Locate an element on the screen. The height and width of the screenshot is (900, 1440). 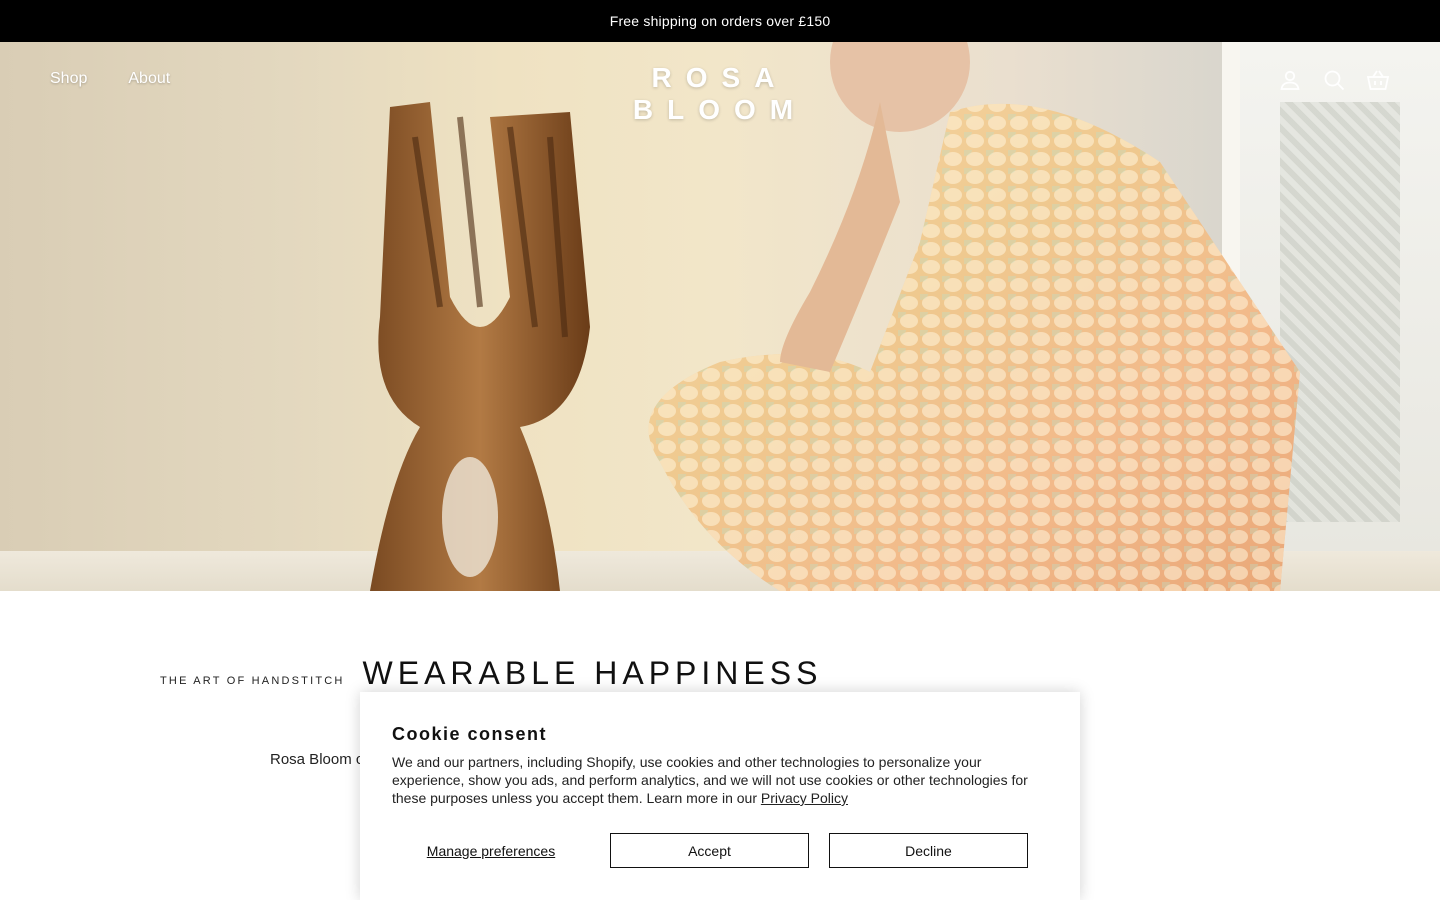
cookie-title: Cookie consent is located at coordinates (470, 734).